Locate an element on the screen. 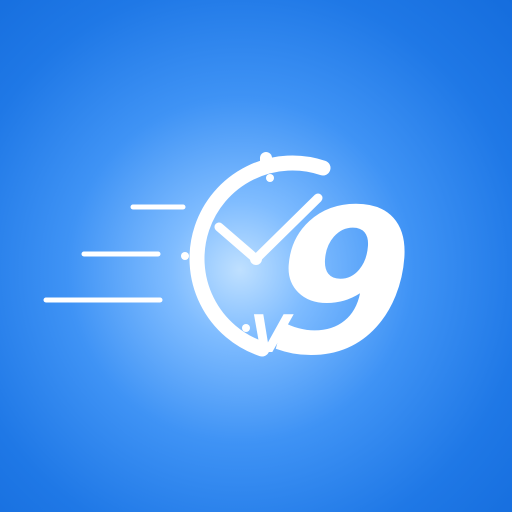  stopwatch-center is located at coordinates (256, 259).